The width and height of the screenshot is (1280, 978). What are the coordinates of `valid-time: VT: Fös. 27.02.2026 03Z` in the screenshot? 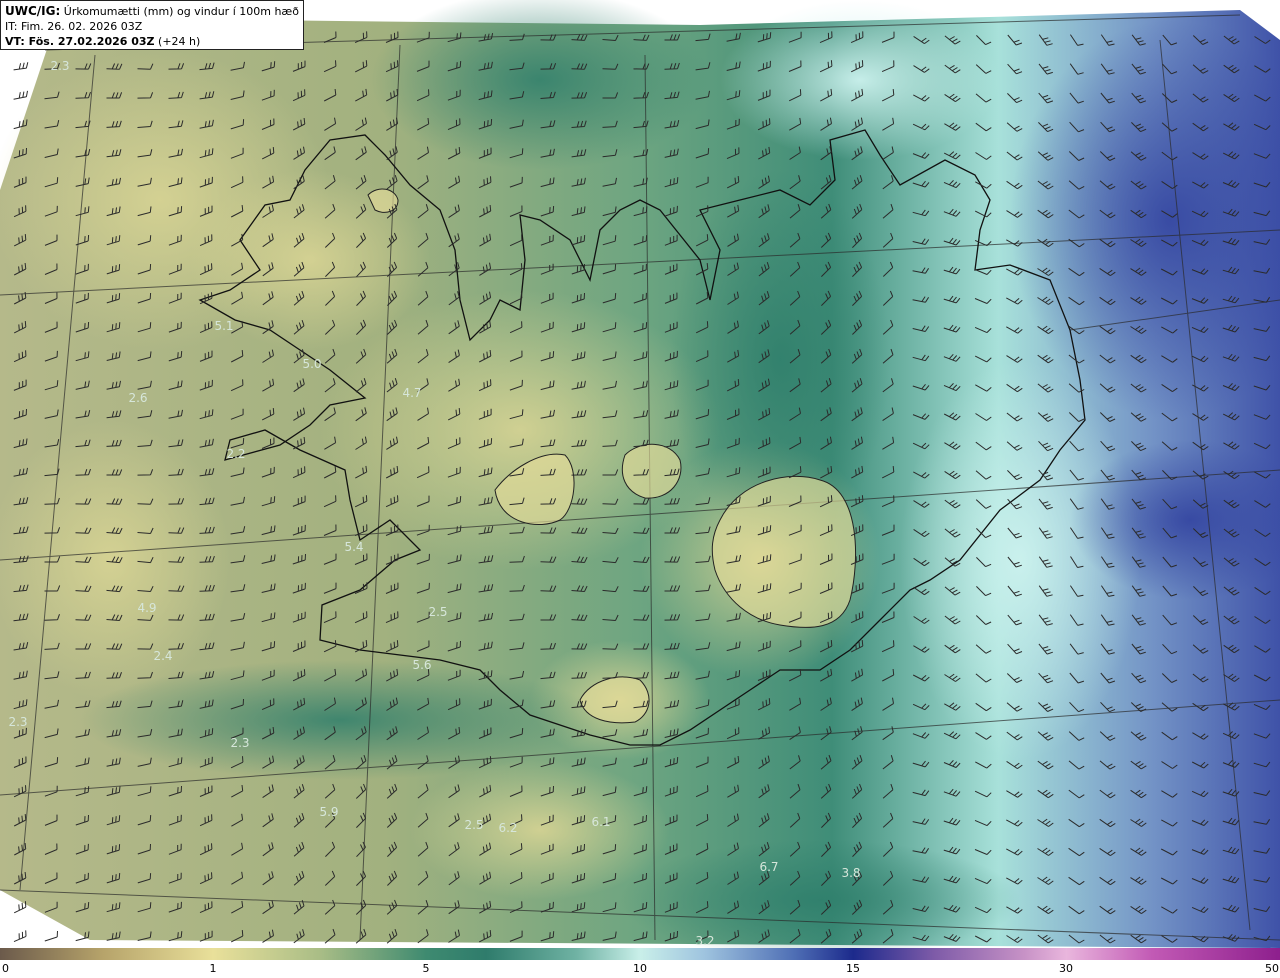 It's located at (80, 41).